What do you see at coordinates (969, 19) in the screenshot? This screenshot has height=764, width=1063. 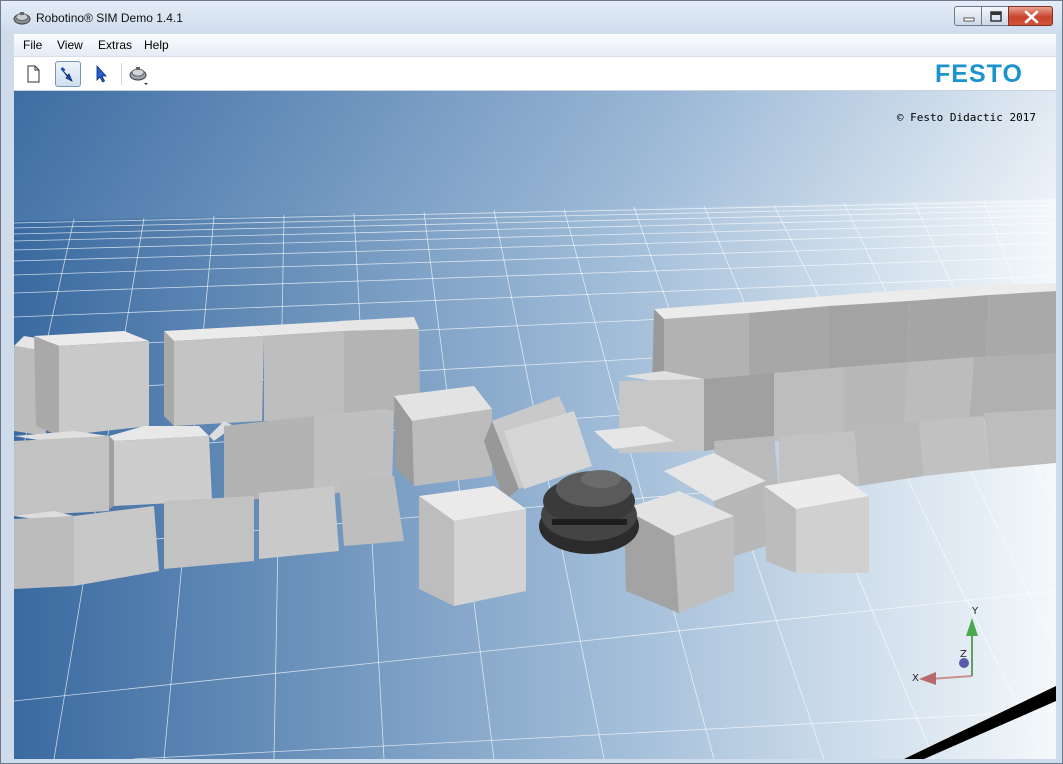 I see `minimize-icon` at bounding box center [969, 19].